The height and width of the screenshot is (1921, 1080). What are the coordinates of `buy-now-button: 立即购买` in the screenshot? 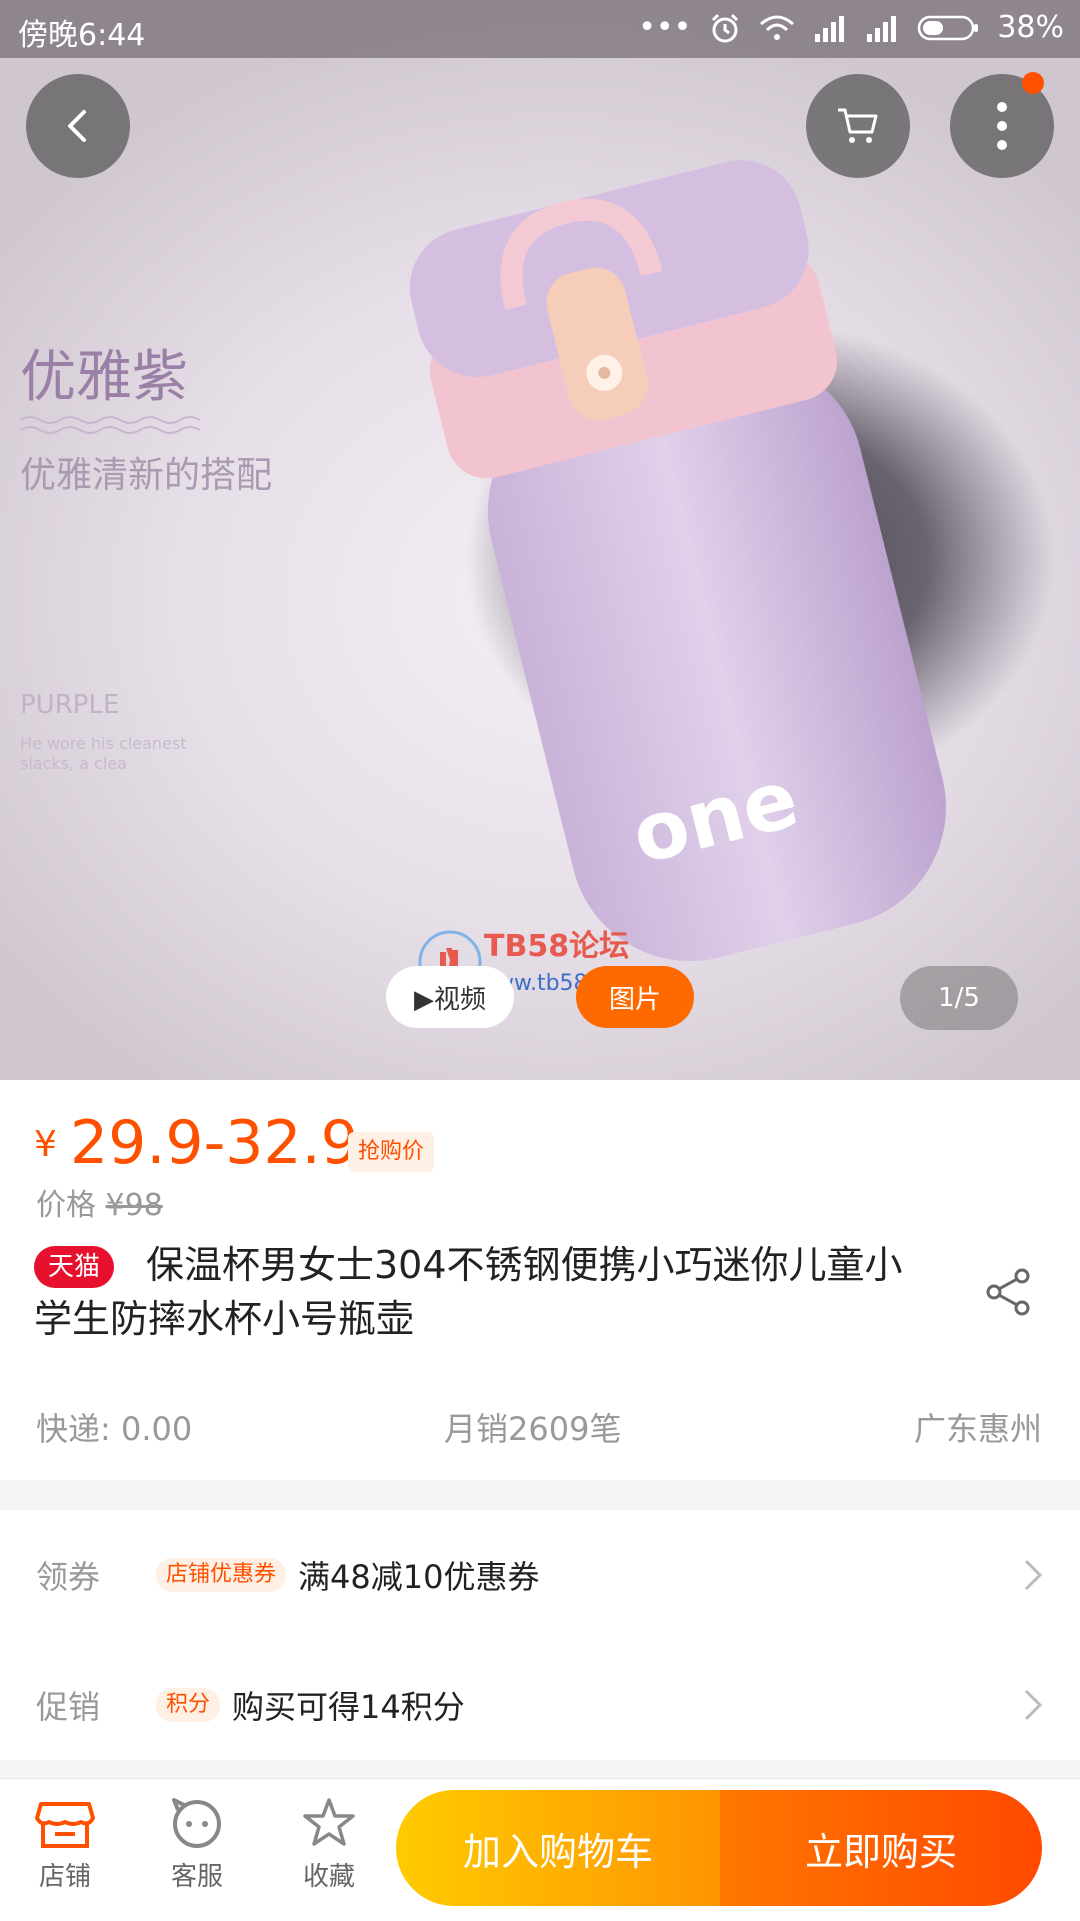 It's located at (881, 1848).